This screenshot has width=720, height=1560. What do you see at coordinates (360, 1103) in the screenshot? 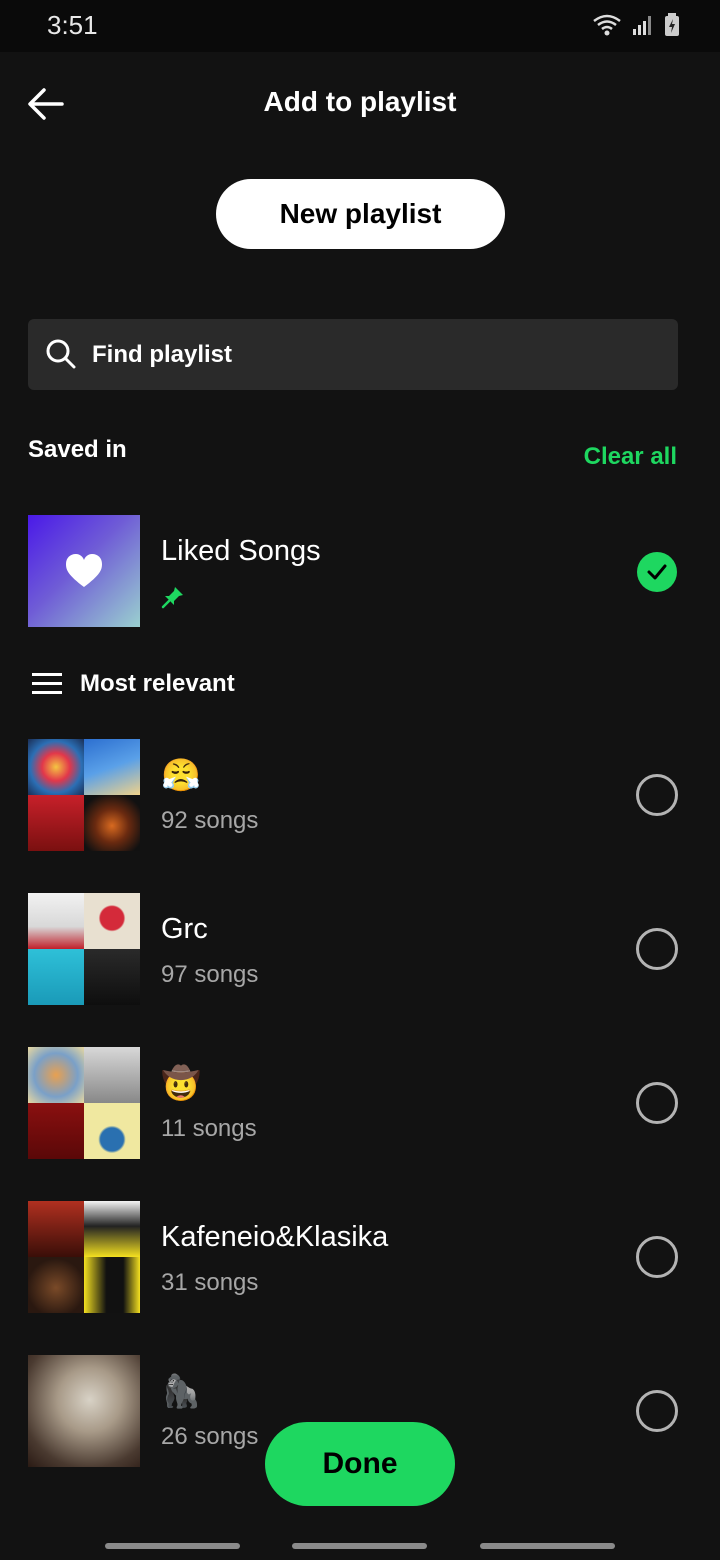
I see `playlist-row: 🤠 11 songs` at bounding box center [360, 1103].